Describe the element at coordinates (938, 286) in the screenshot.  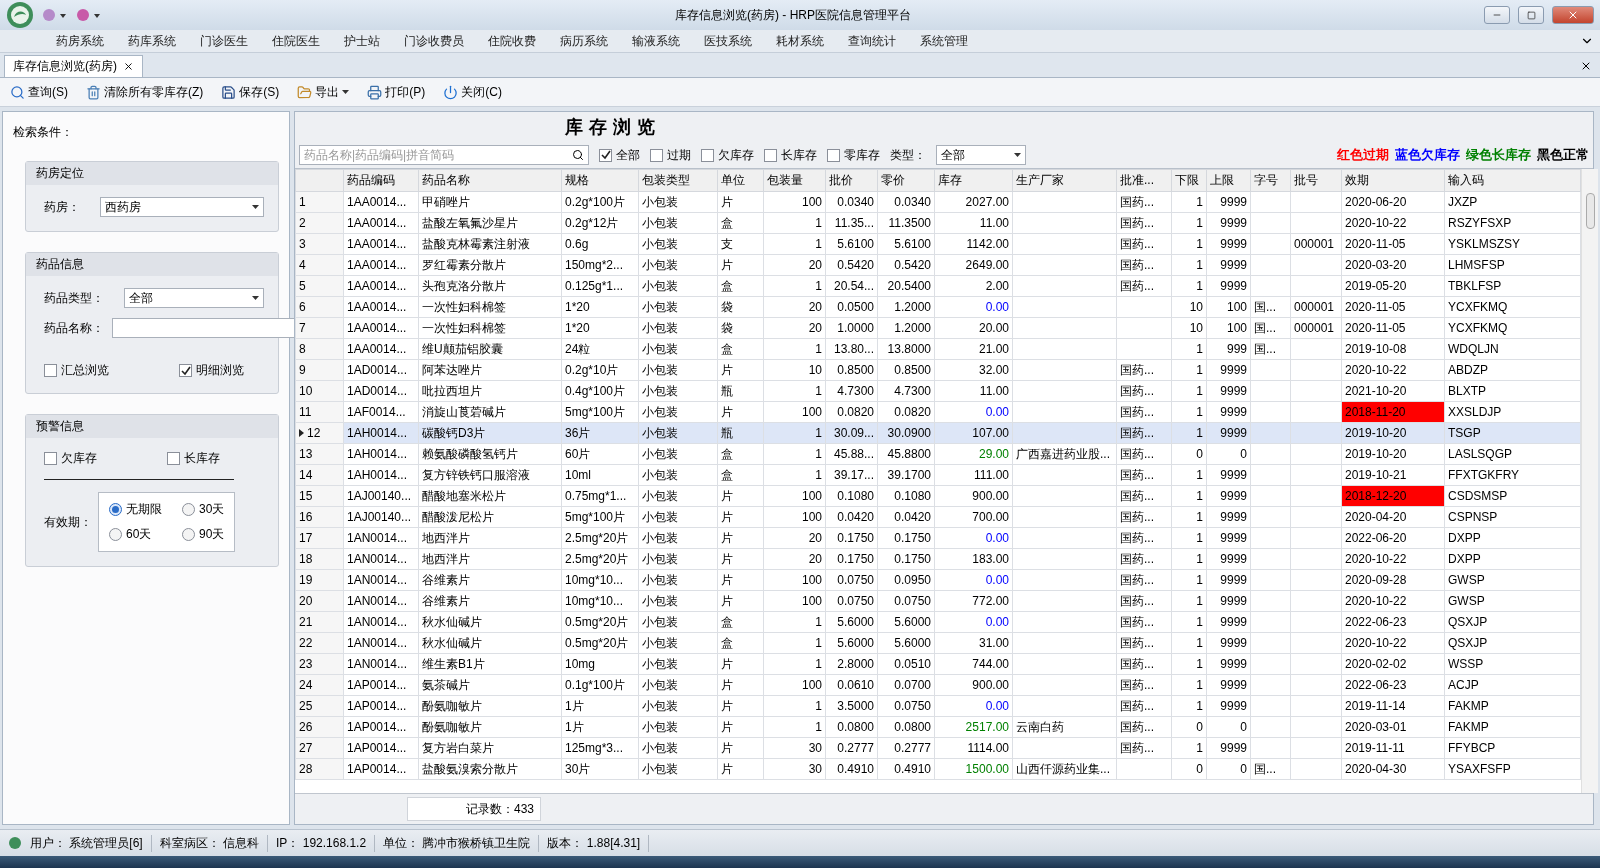
I see `table-row: 5 1AA0014... 头孢克洛分散片 0.125g*1... 小包装 盒 1 20.54... 20.5400 2.00 国药... 1 9999 2019-05-20 TBKLFSP` at that location.